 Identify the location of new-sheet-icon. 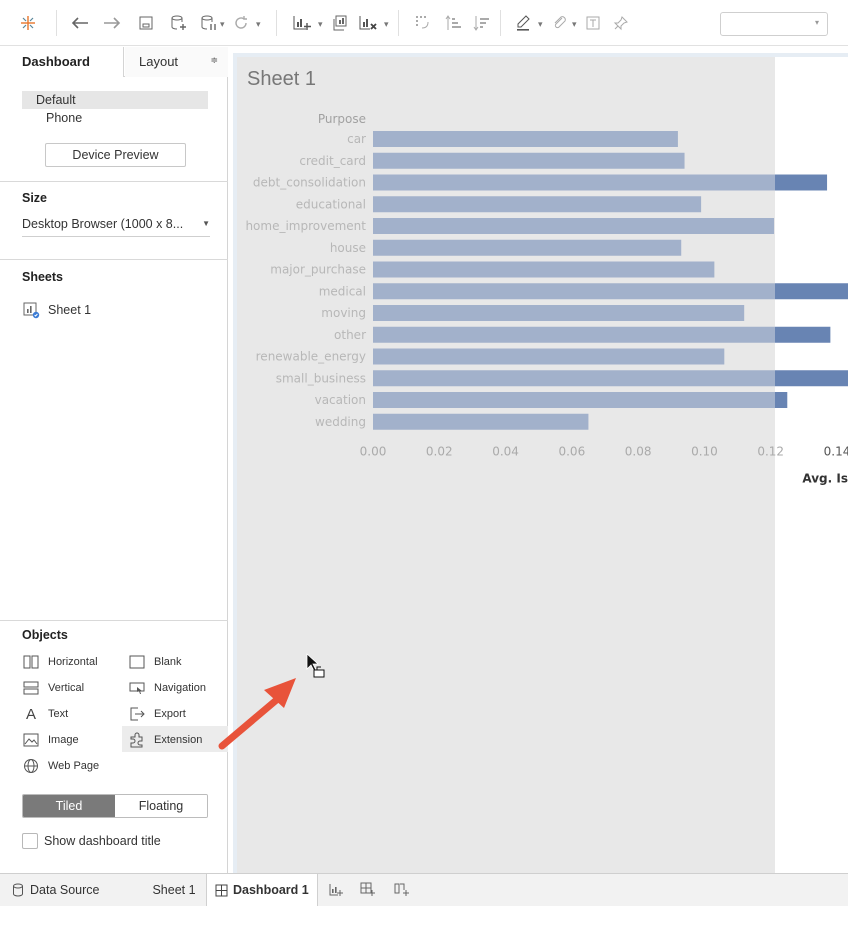
(339, 890).